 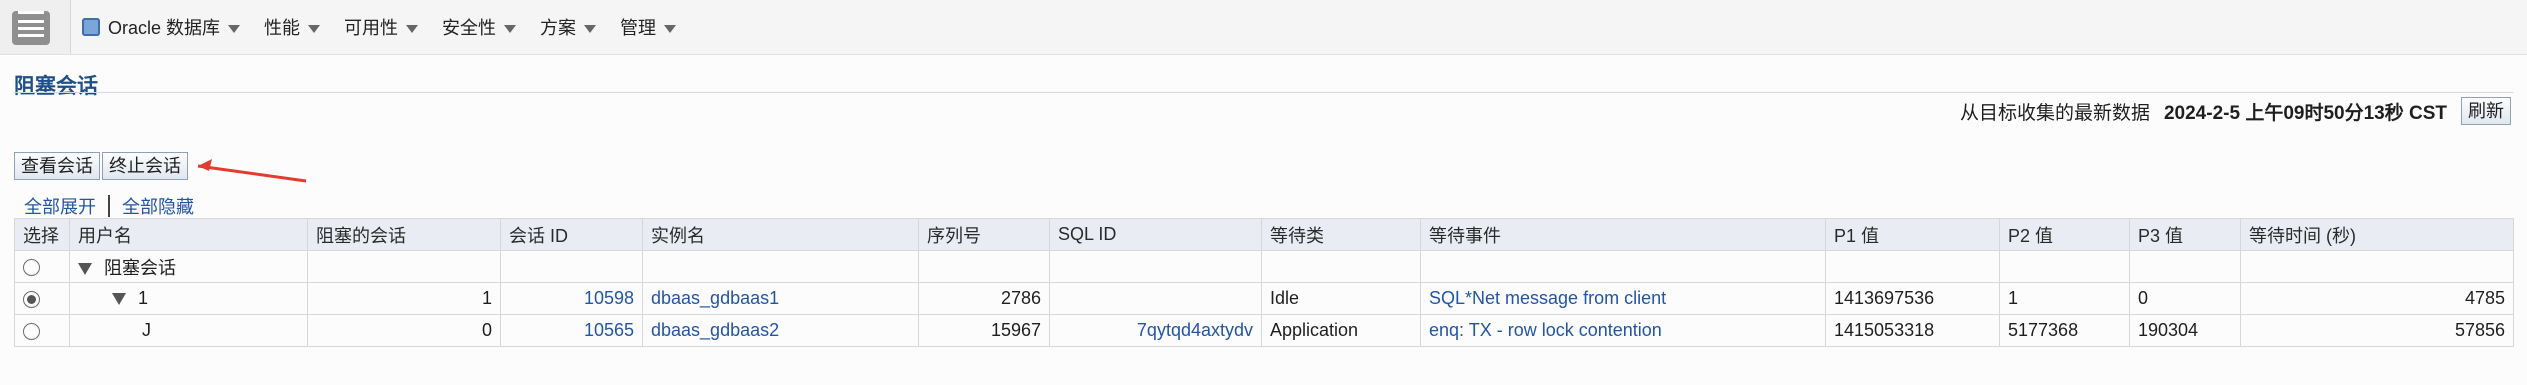 What do you see at coordinates (1263, 27) in the screenshot?
I see `top-navigation-bar: Oracle 数据库 性能 可用性 安全性 方案 管理` at bounding box center [1263, 27].